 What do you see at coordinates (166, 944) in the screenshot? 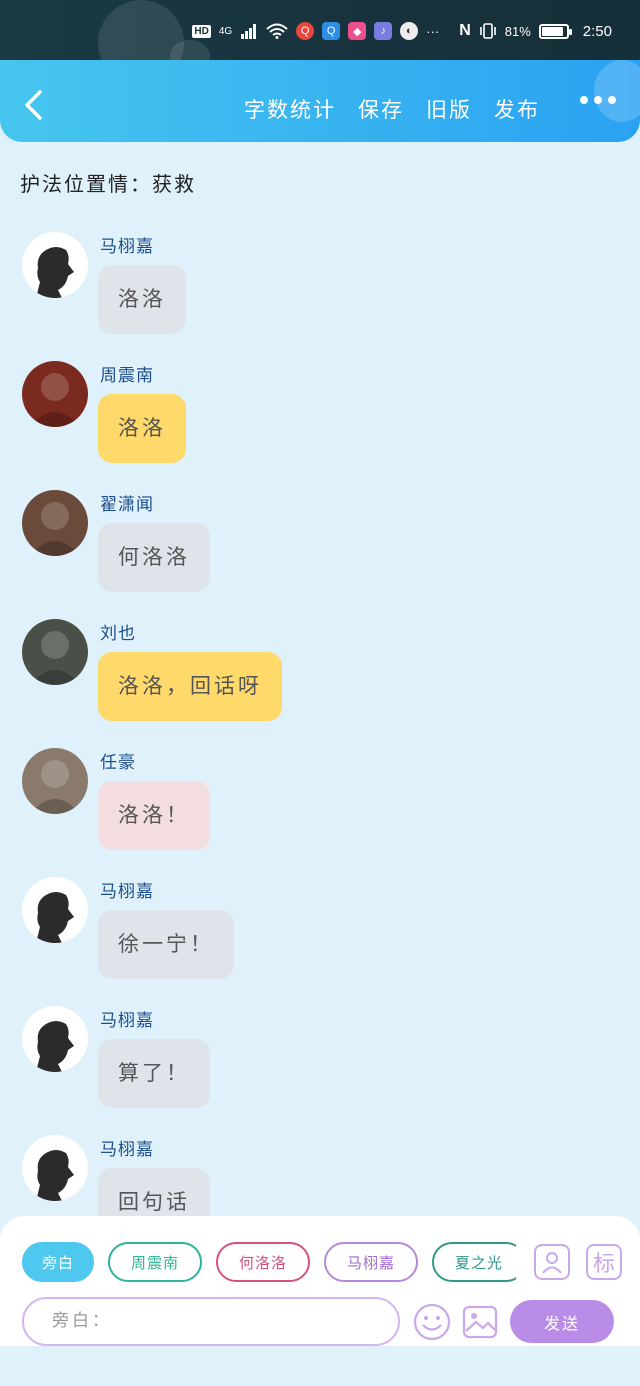
I see `message-bubble: 徐一宁！` at bounding box center [166, 944].